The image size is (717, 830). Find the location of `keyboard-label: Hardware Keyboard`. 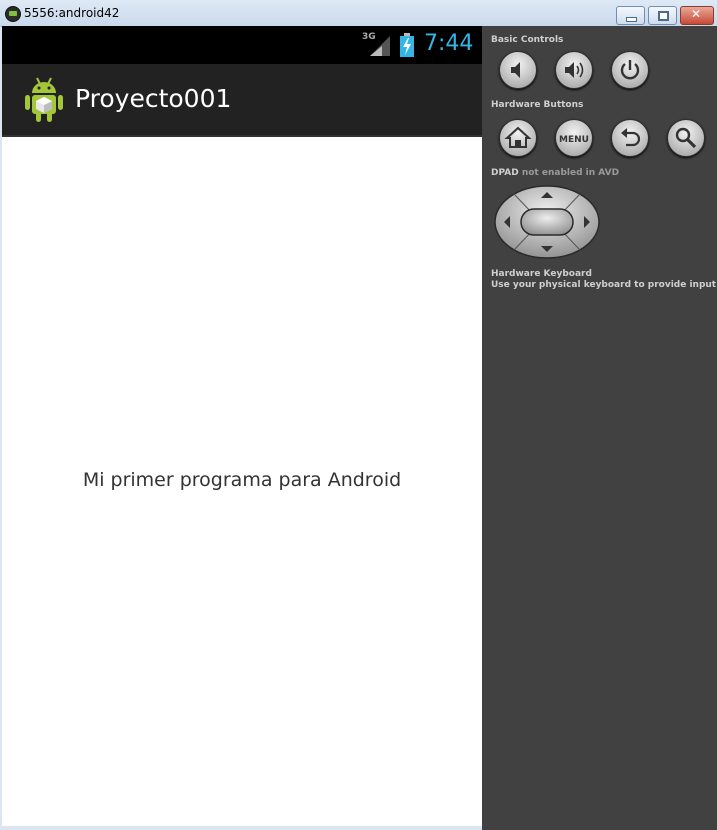

keyboard-label: Hardware Keyboard is located at coordinates (541, 274).